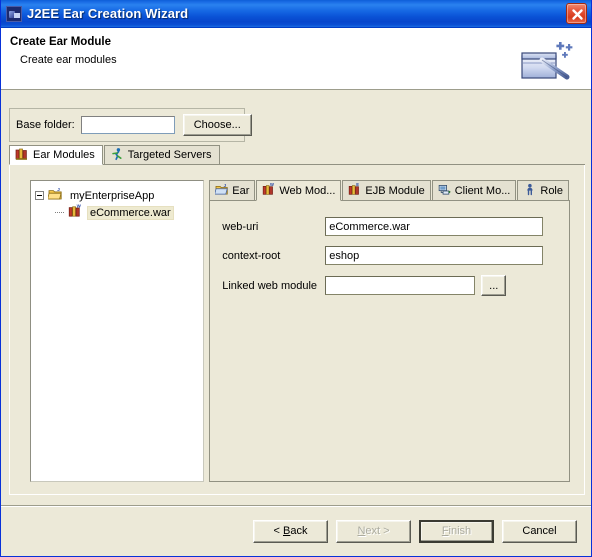 Image resolution: width=592 pixels, height=557 pixels. I want to click on finish-button: Finish, so click(456, 531).